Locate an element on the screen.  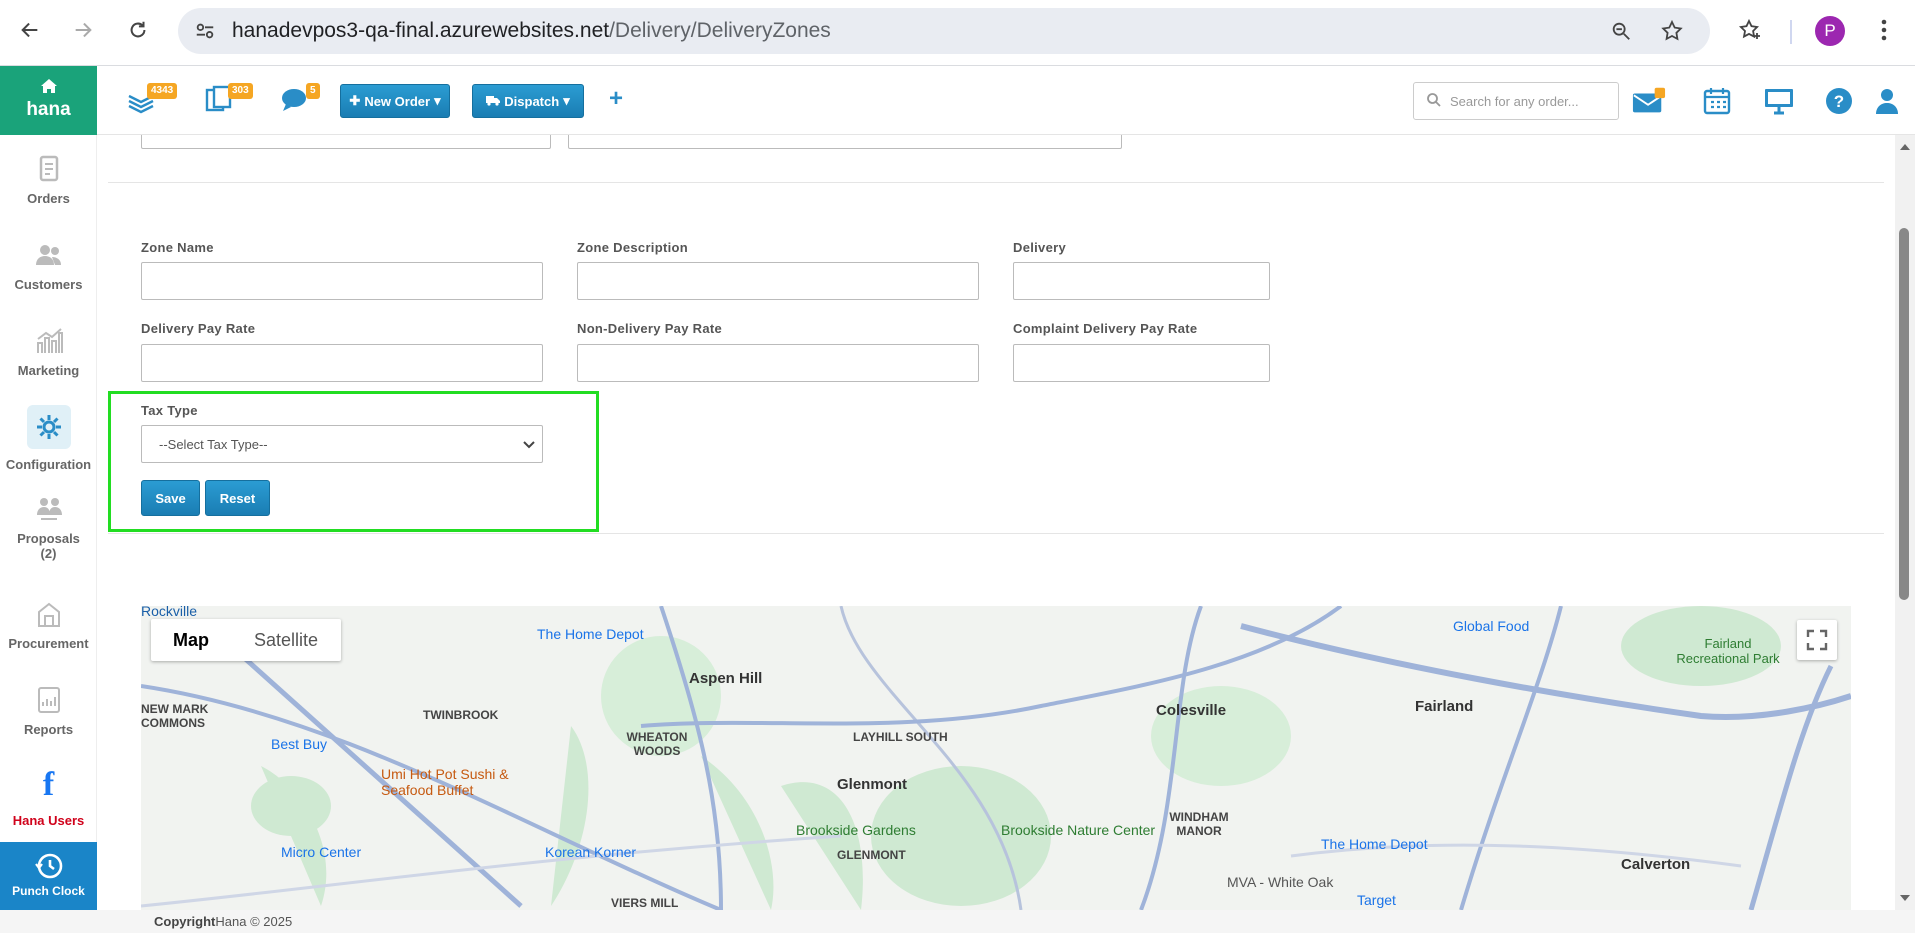
delivery-input is located at coordinates (1141, 281).